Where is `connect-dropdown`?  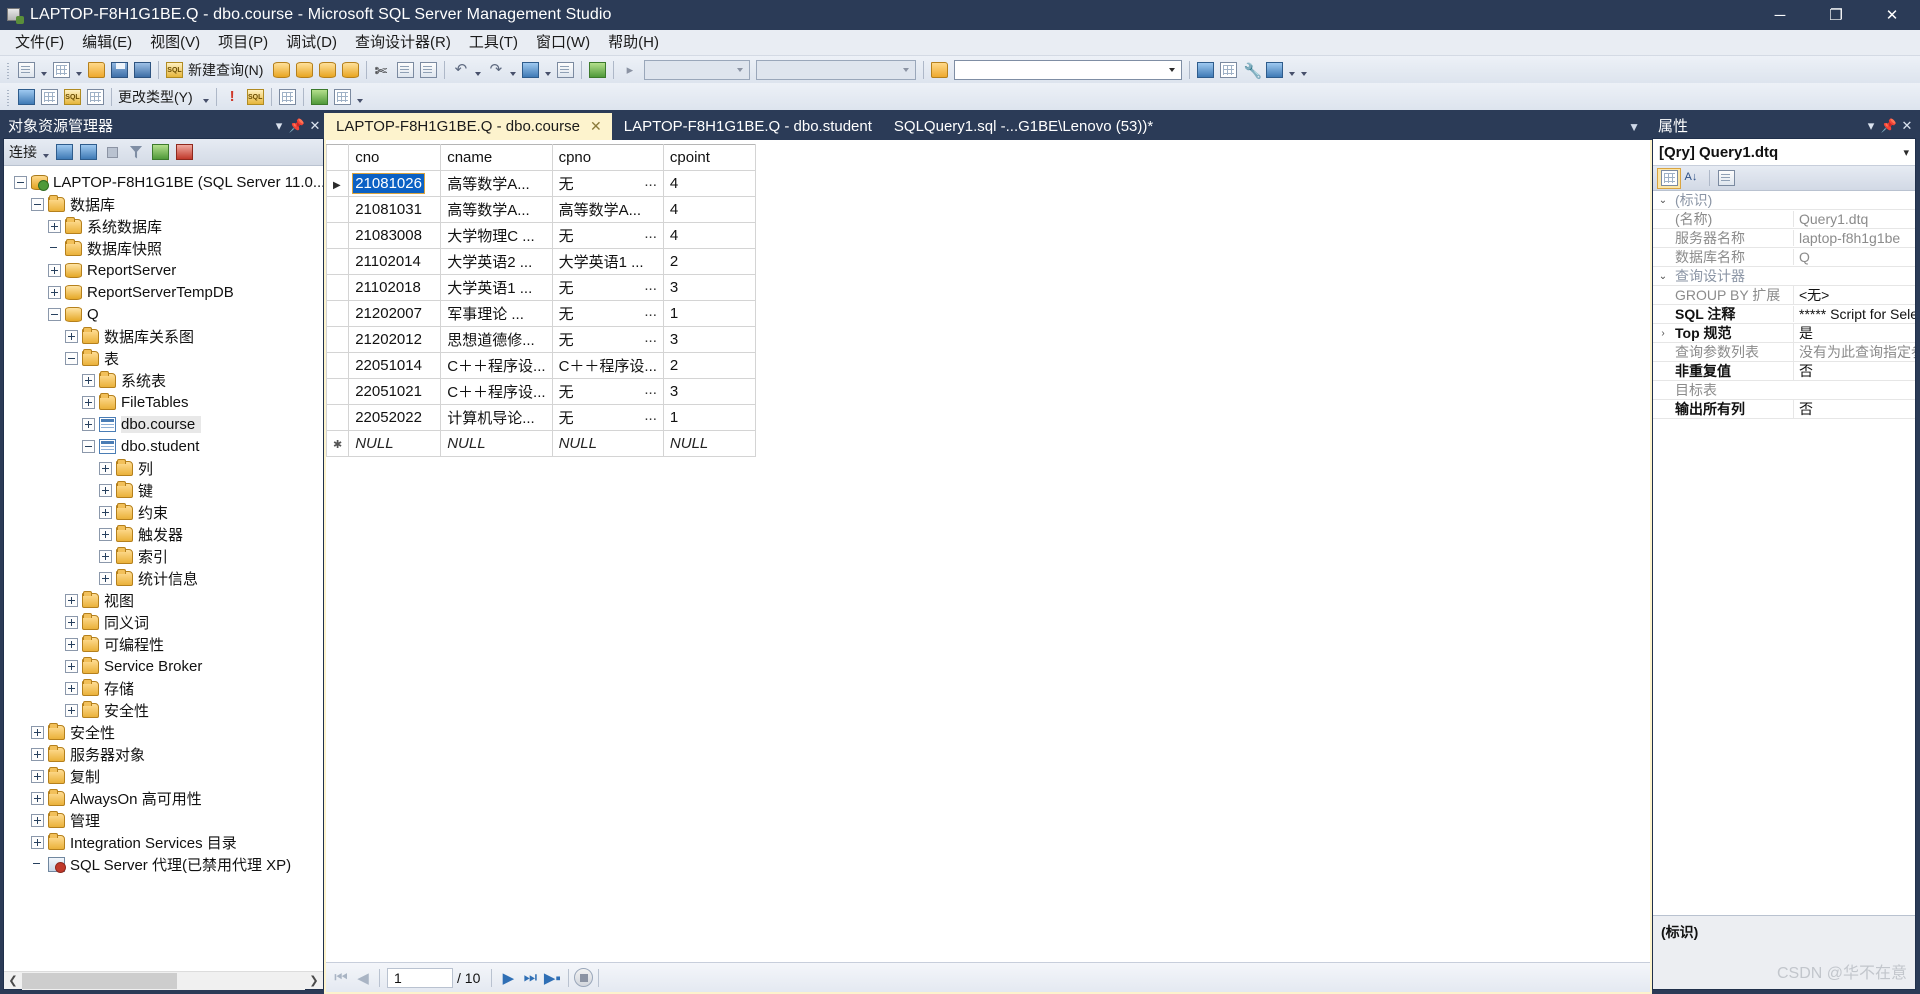
connect-dropdown is located at coordinates (46, 152).